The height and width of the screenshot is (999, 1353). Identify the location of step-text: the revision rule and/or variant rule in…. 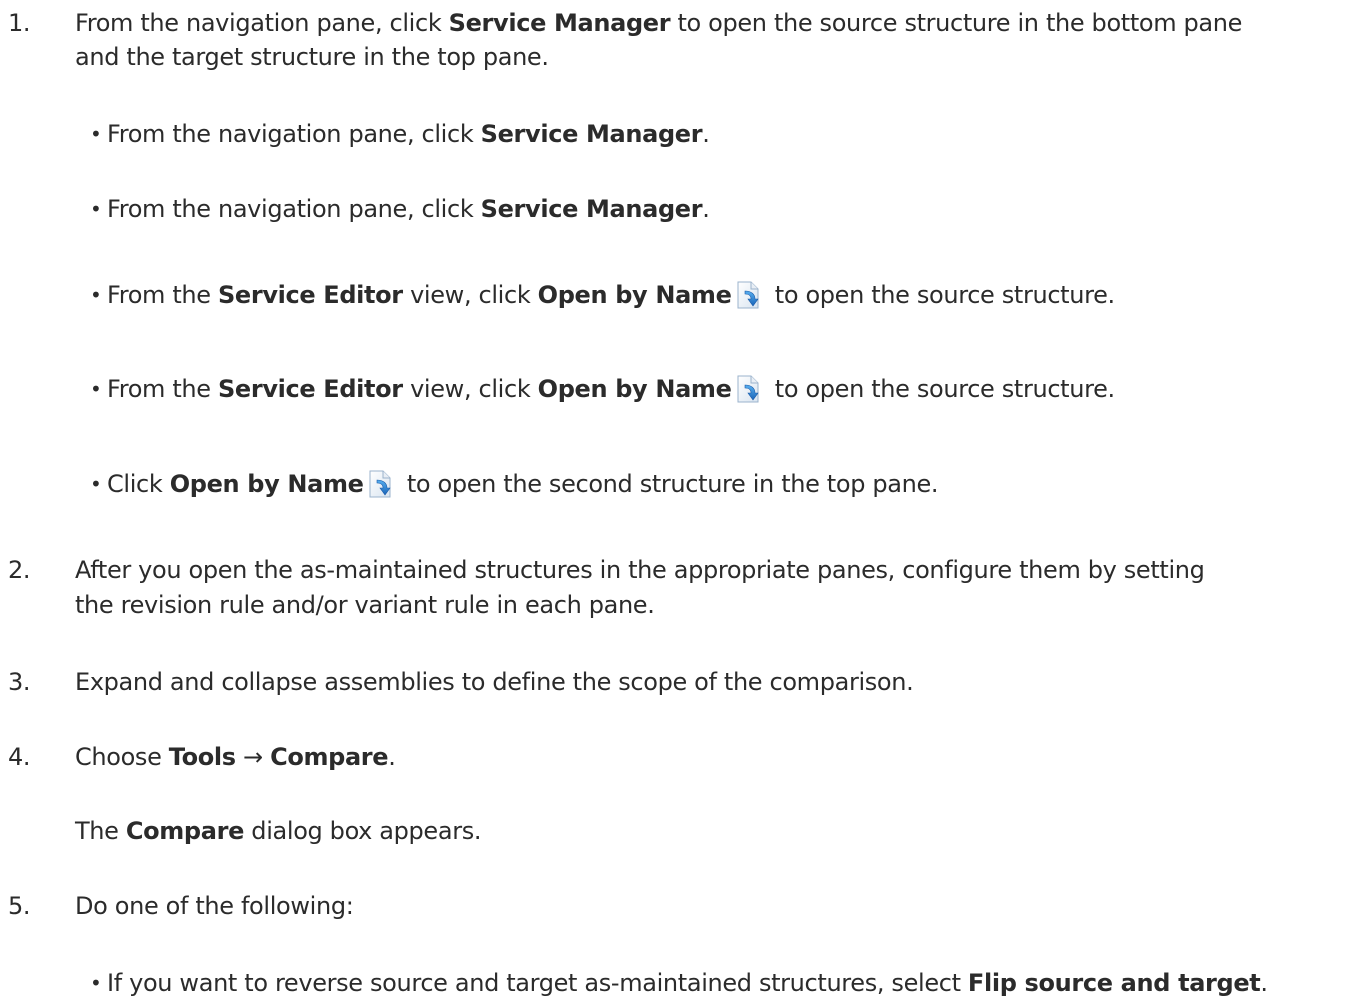
(365, 605).